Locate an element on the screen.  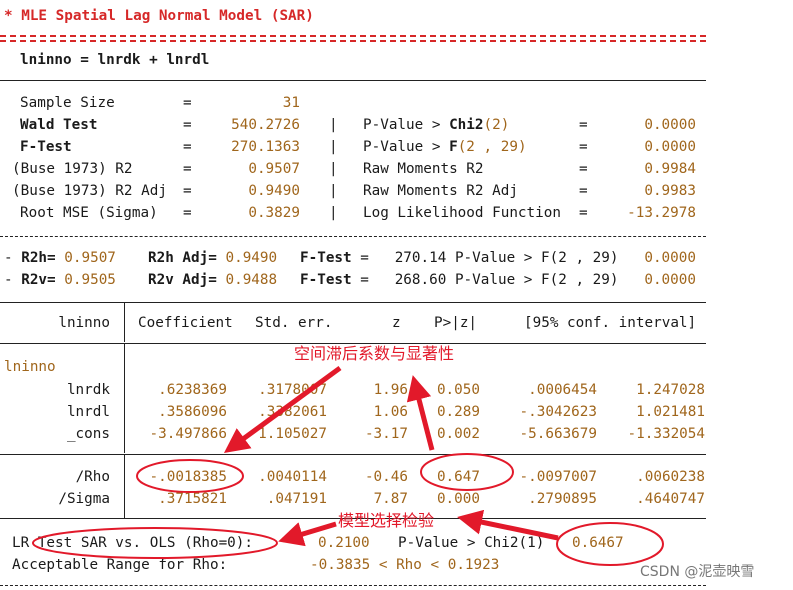
lr-label-circle is located at coordinates (155, 543).